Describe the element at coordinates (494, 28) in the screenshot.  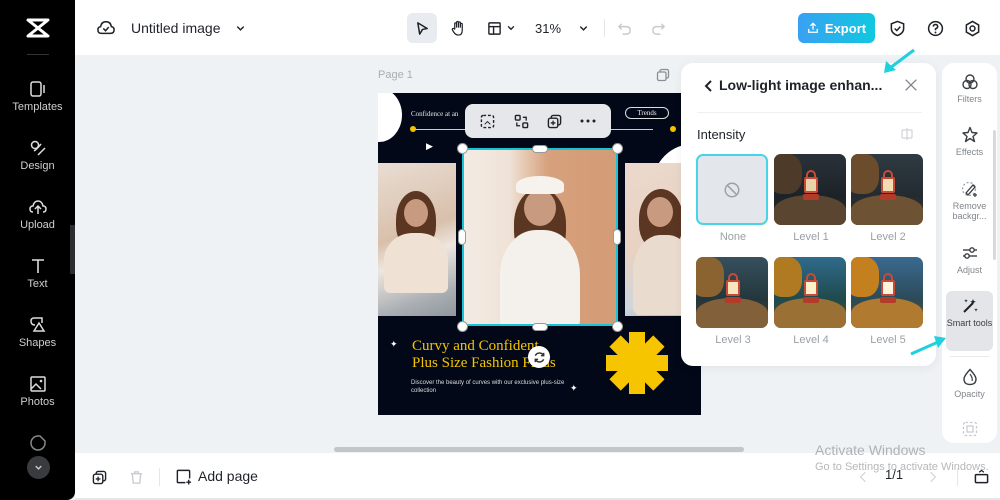
I see `layout-icon` at that location.